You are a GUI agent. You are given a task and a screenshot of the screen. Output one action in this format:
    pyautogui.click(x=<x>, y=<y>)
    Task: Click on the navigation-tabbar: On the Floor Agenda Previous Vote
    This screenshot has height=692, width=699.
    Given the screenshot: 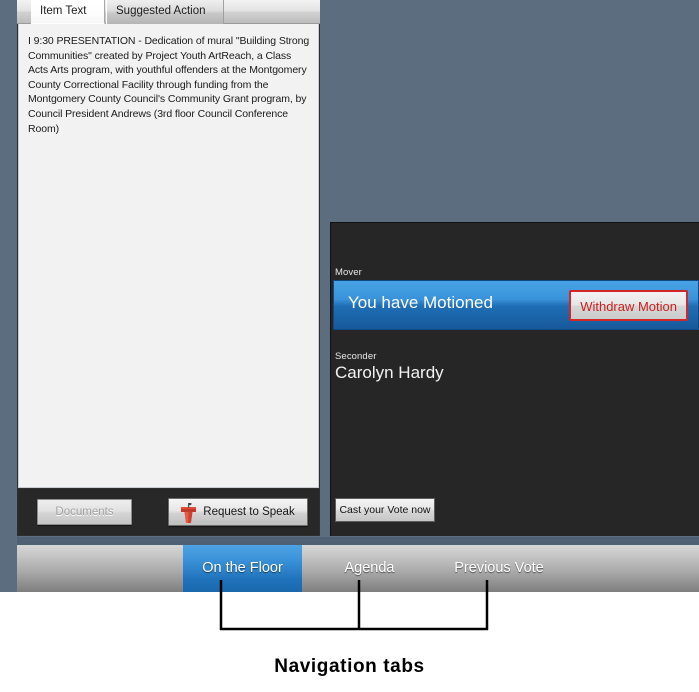 What is the action you would take?
    pyautogui.click(x=358, y=568)
    